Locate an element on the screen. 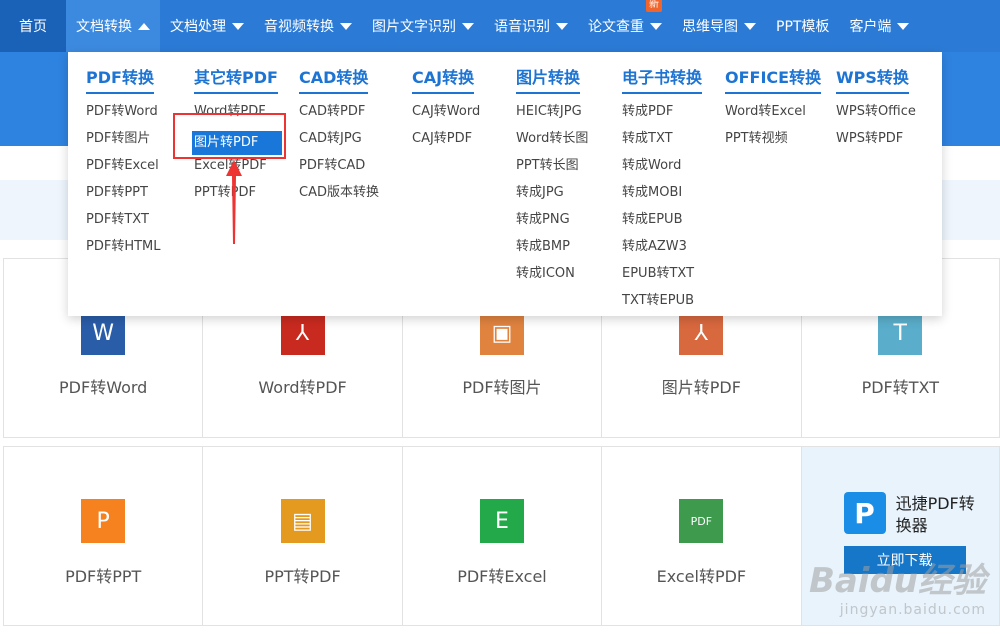  nav-item-4: 图片文字识别 is located at coordinates (423, 26).